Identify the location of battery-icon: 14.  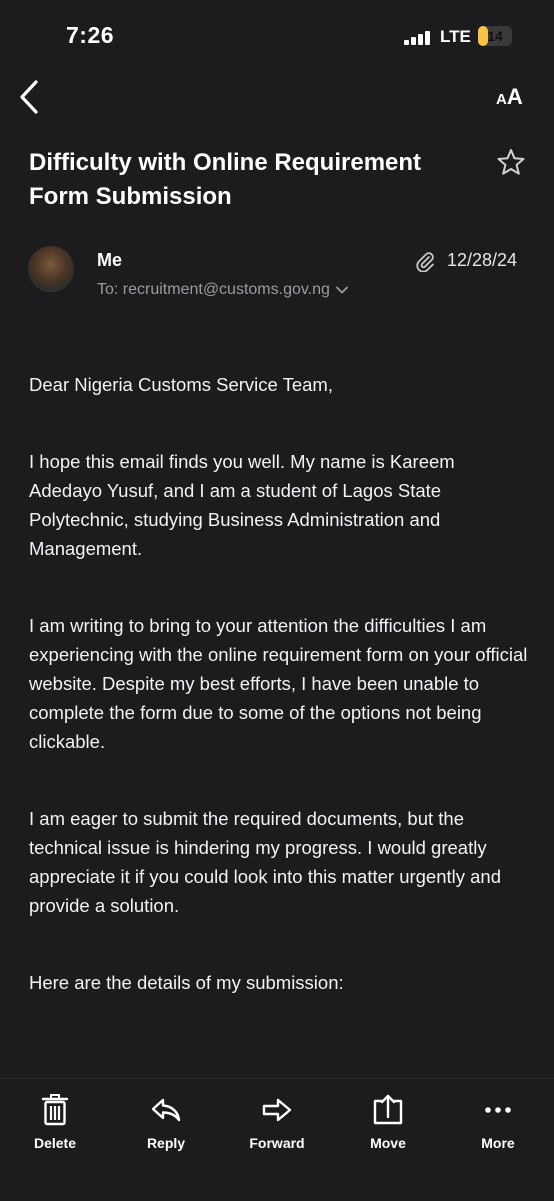
(495, 36).